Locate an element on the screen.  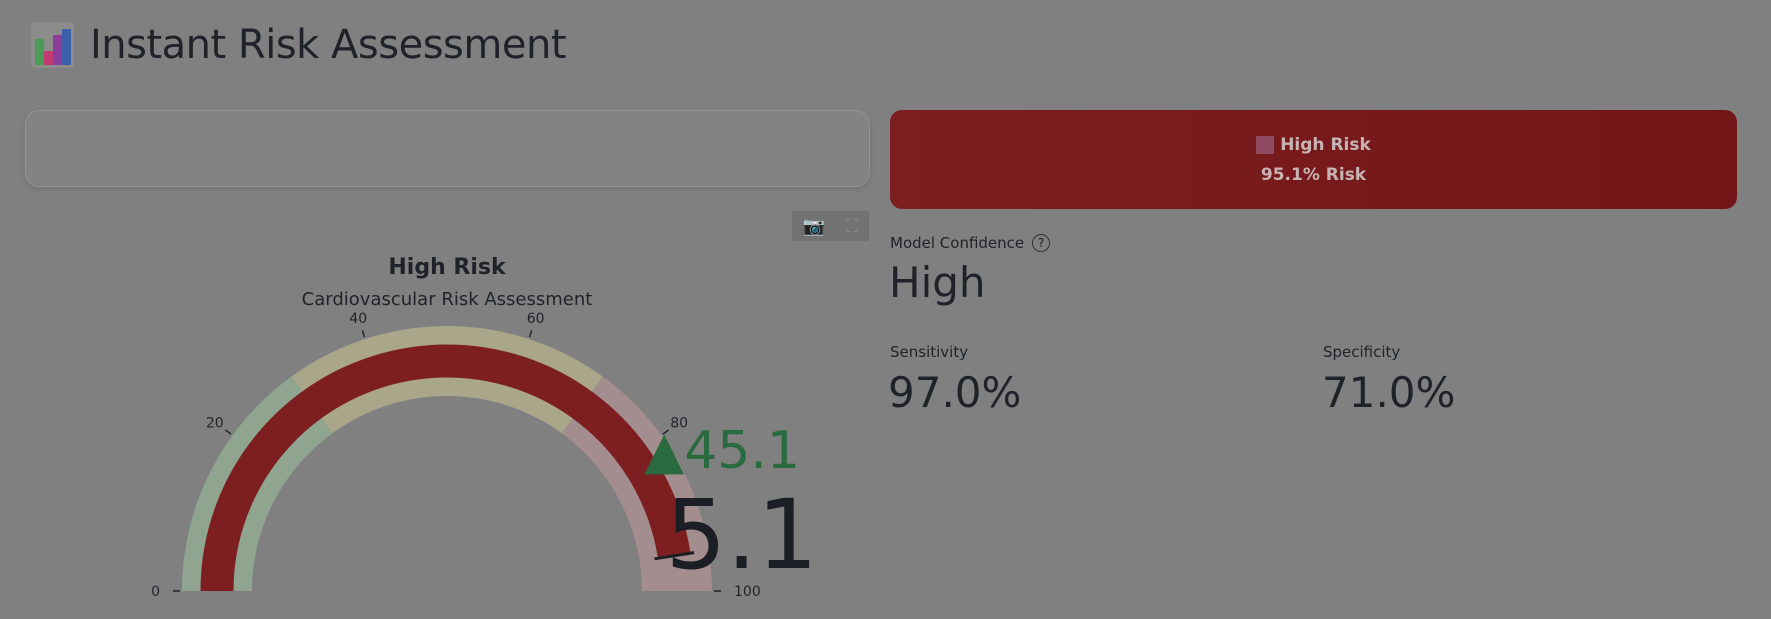
camera-icon: 📷 is located at coordinates (813, 226).